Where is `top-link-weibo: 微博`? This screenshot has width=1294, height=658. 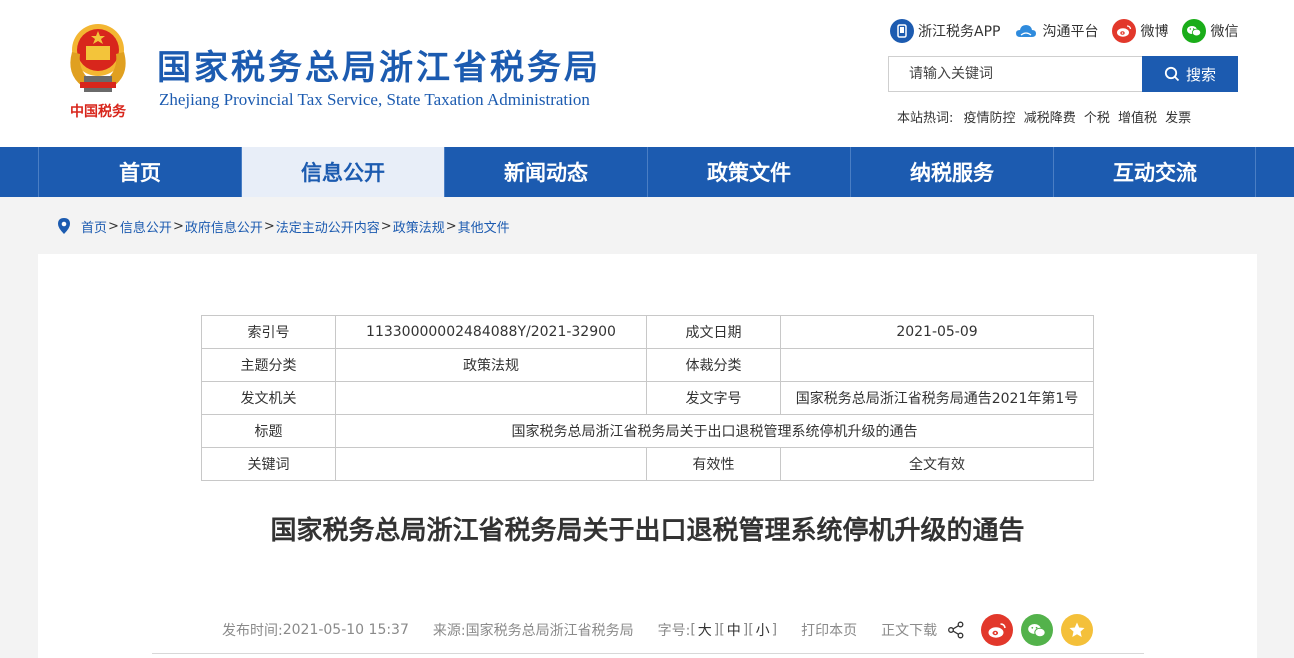
top-link-weibo: 微博 is located at coordinates (1140, 31).